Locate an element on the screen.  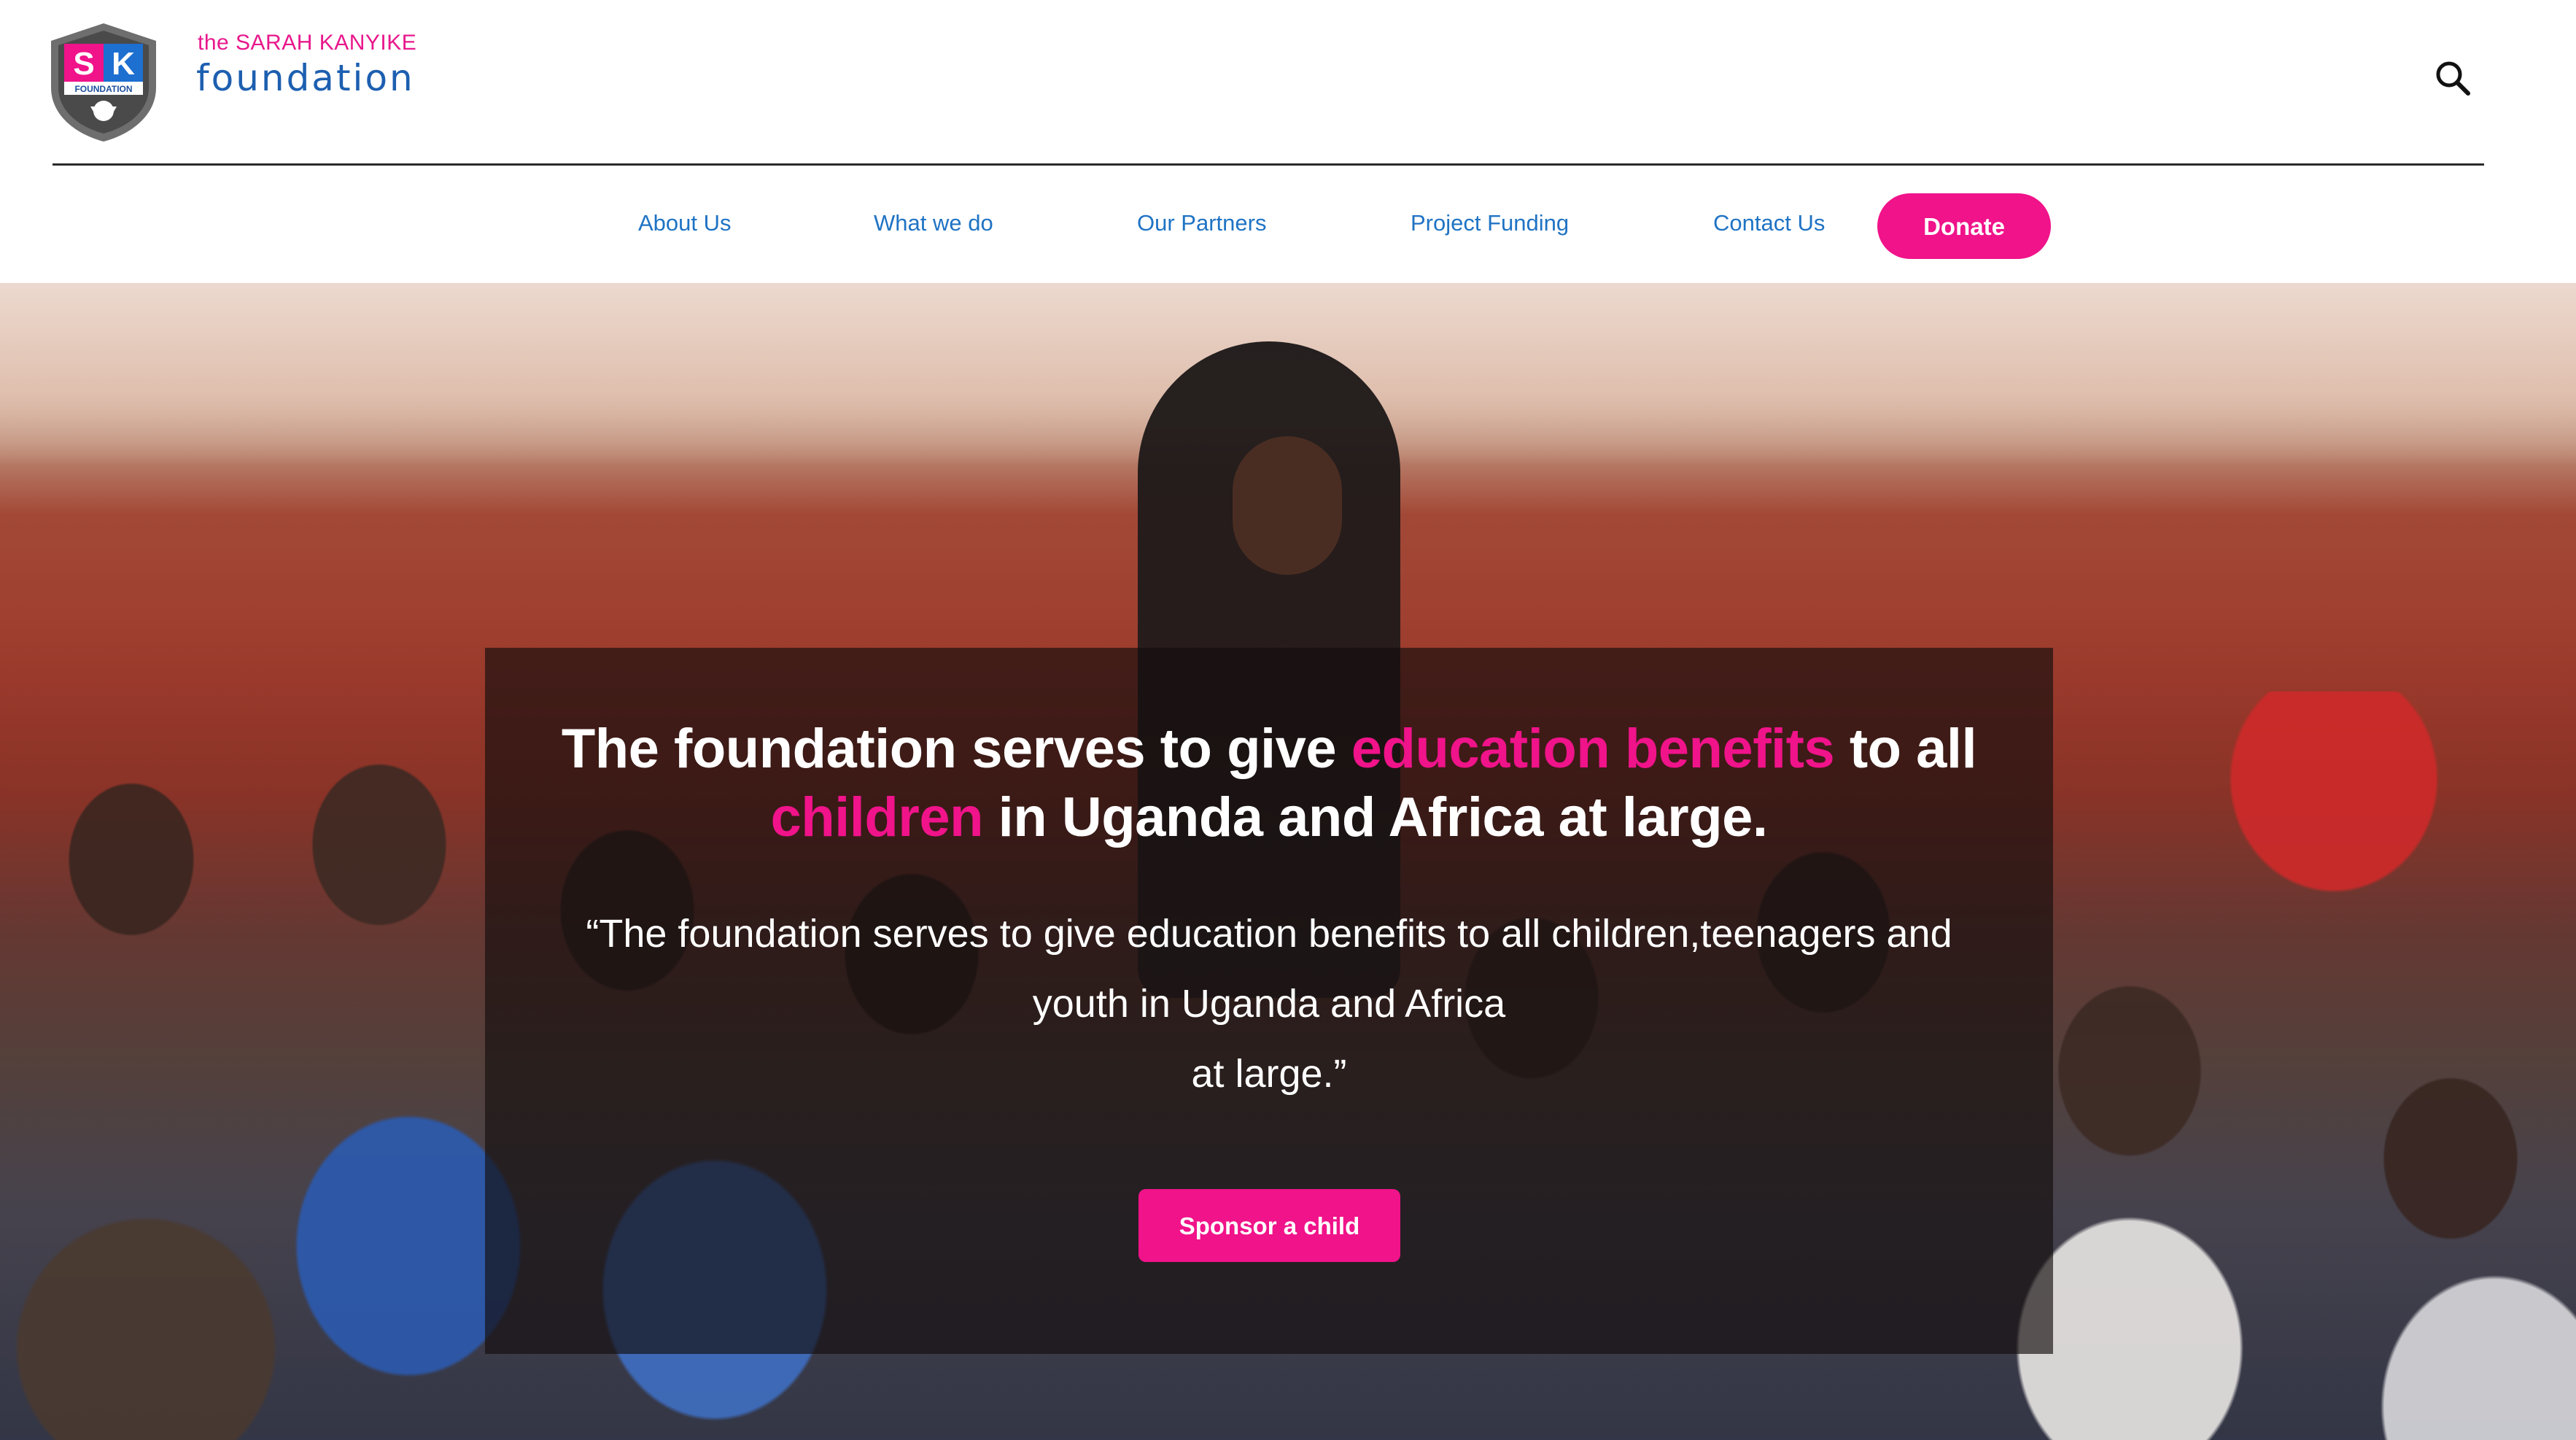
logo-banner-text: FOUNDATION is located at coordinates (103, 89).